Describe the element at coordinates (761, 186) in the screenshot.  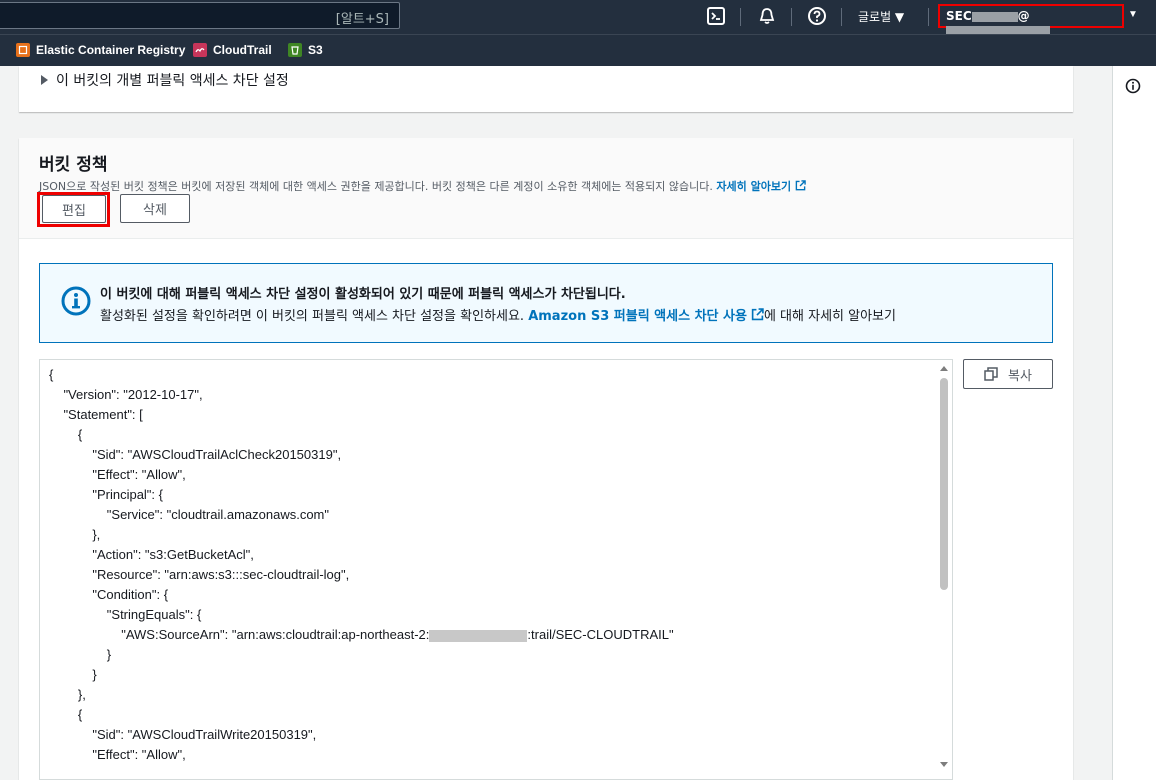
I see `learn-more-link: 자세히 알아보기` at that location.